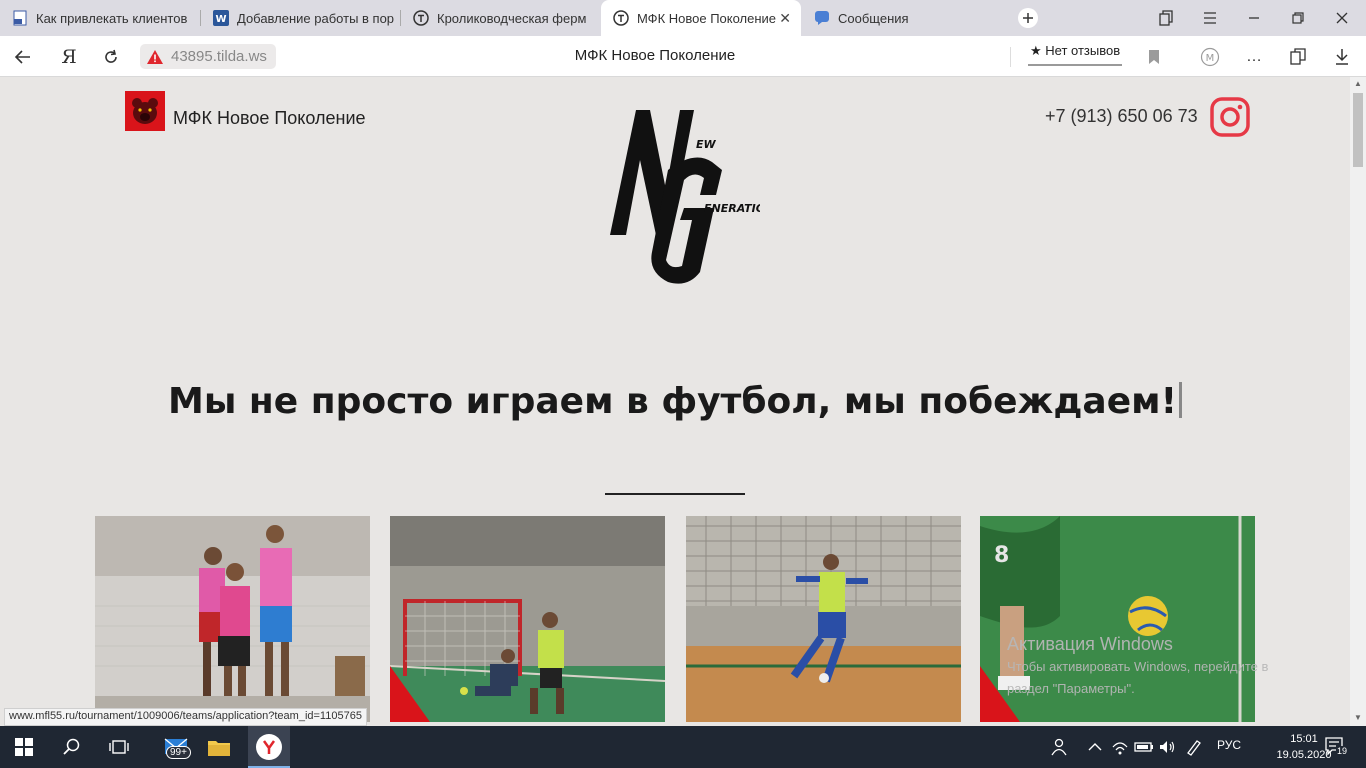 This screenshot has width=1366, height=768. What do you see at coordinates (1090, 644) in the screenshot?
I see `watermark-title: Активация Windows` at bounding box center [1090, 644].